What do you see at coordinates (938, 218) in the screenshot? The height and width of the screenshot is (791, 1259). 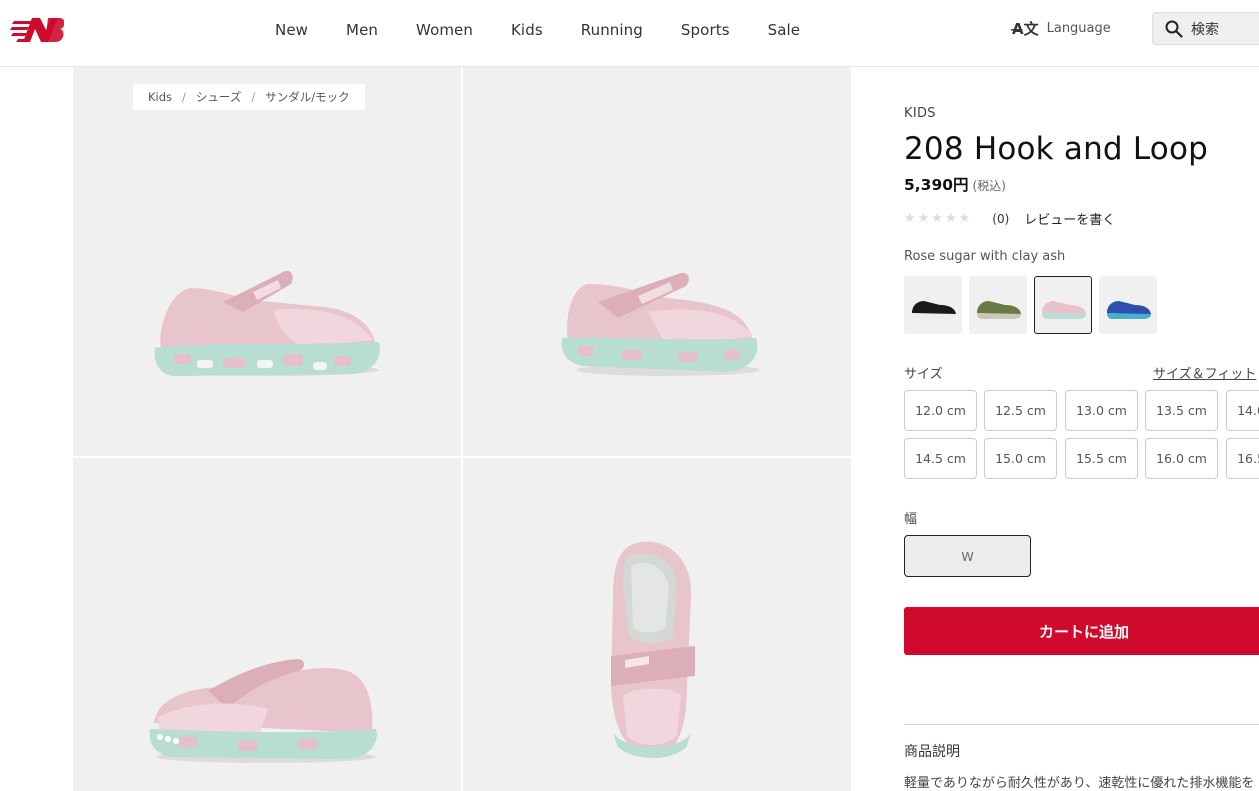 I see `rating-stars: ★★★★★` at bounding box center [938, 218].